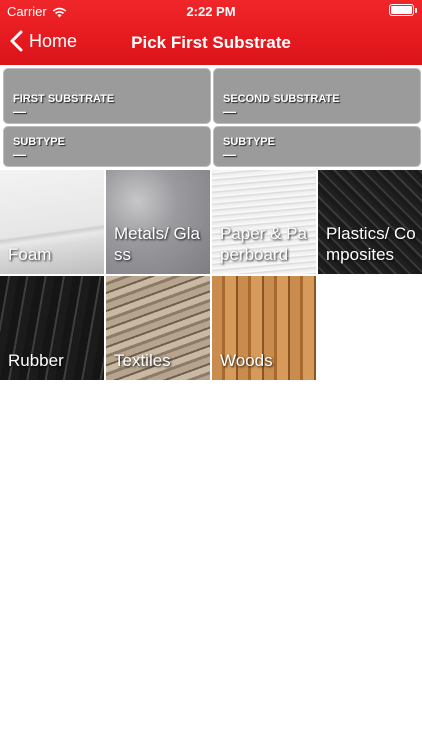 This screenshot has height=750, width=422. I want to click on substrate-tile-textiles: Textiles, so click(158, 328).